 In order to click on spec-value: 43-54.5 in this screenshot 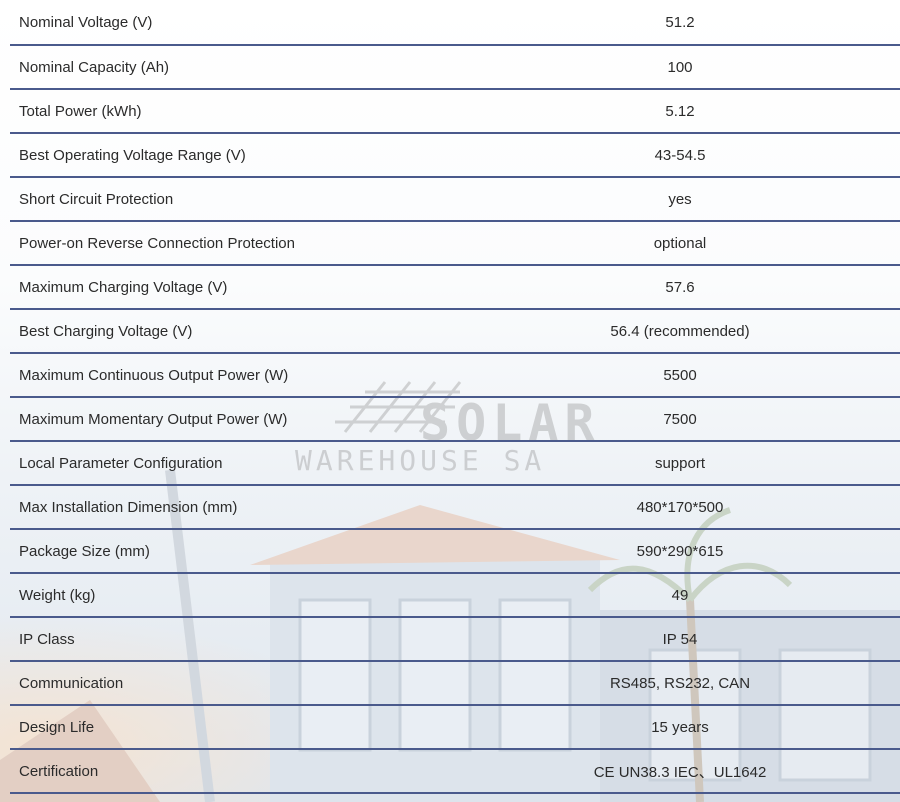, I will do `click(680, 155)`.